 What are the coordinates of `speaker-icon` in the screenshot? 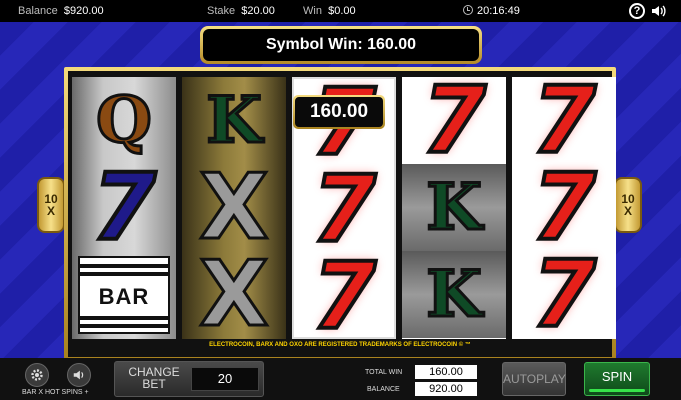 It's located at (658, 11).